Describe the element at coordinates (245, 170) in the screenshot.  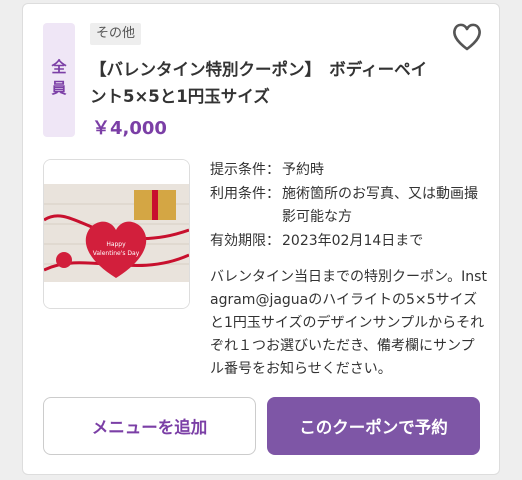
I see `condition-label: 提示条件：` at that location.